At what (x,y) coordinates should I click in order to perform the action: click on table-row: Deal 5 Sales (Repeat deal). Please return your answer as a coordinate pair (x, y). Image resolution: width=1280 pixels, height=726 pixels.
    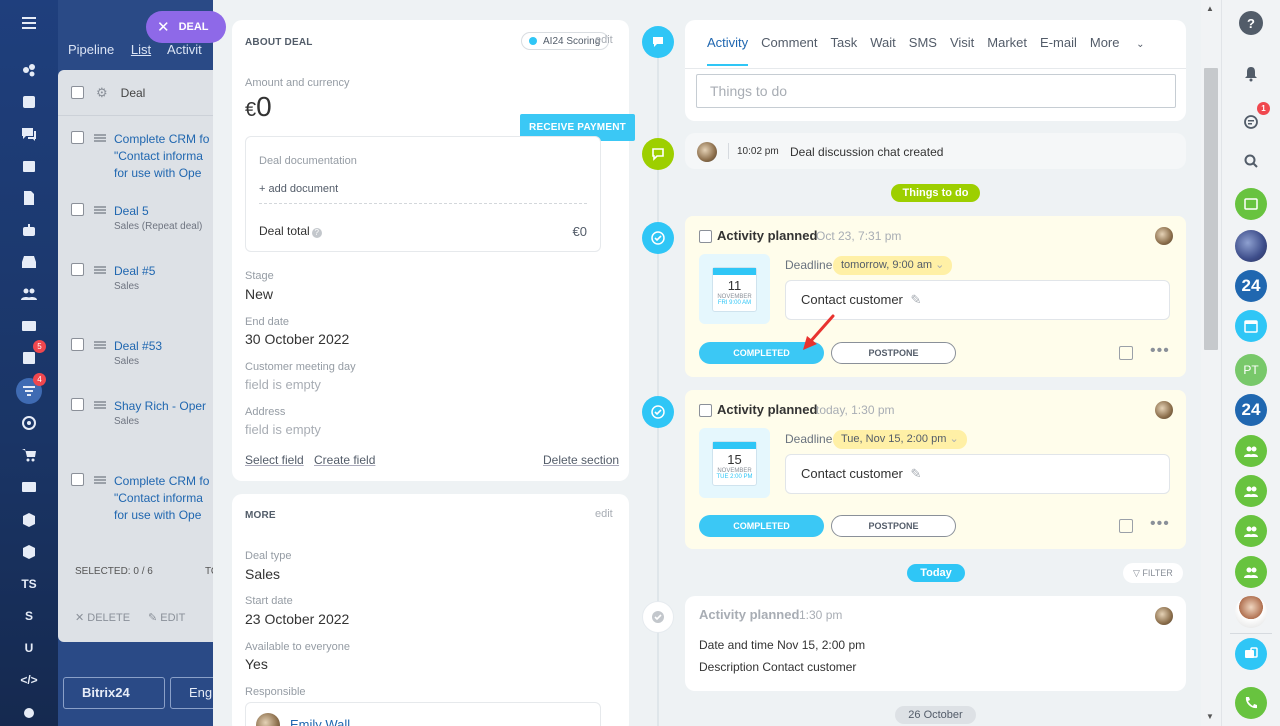
    Looking at the image, I should click on (146, 218).